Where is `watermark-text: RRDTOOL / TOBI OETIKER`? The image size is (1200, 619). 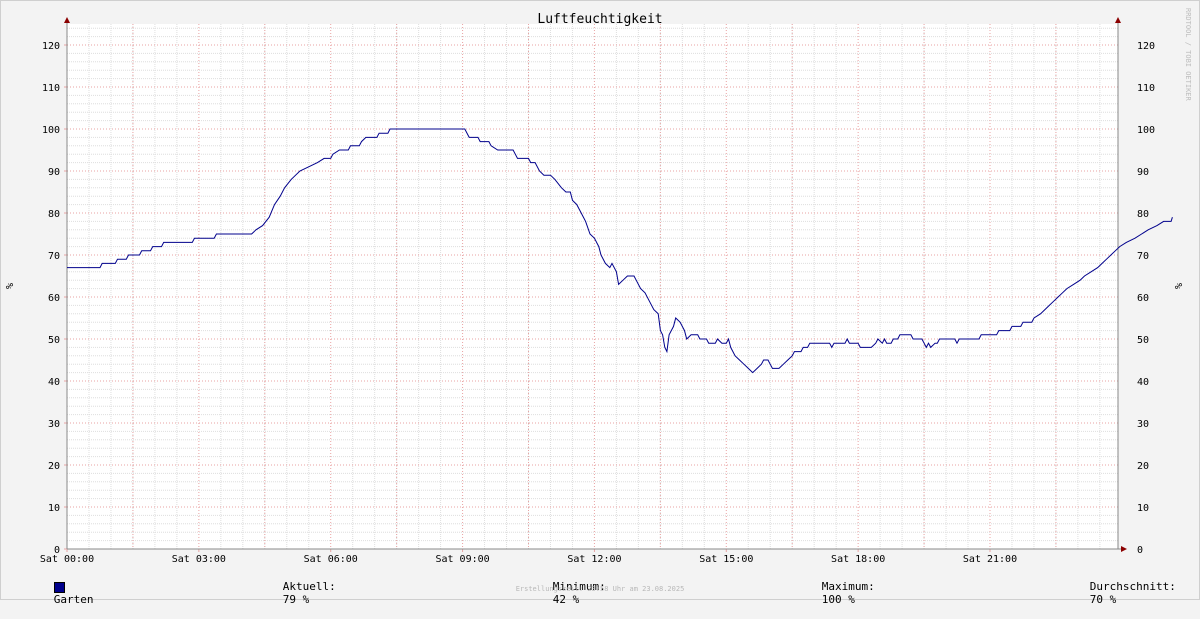 watermark-text: RRDTOOL / TOBI OETIKER is located at coordinates (1188, 55).